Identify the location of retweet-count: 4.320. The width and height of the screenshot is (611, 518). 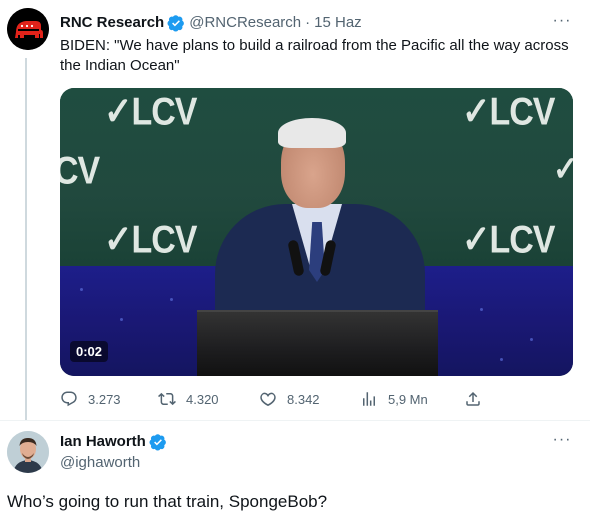
(202, 399).